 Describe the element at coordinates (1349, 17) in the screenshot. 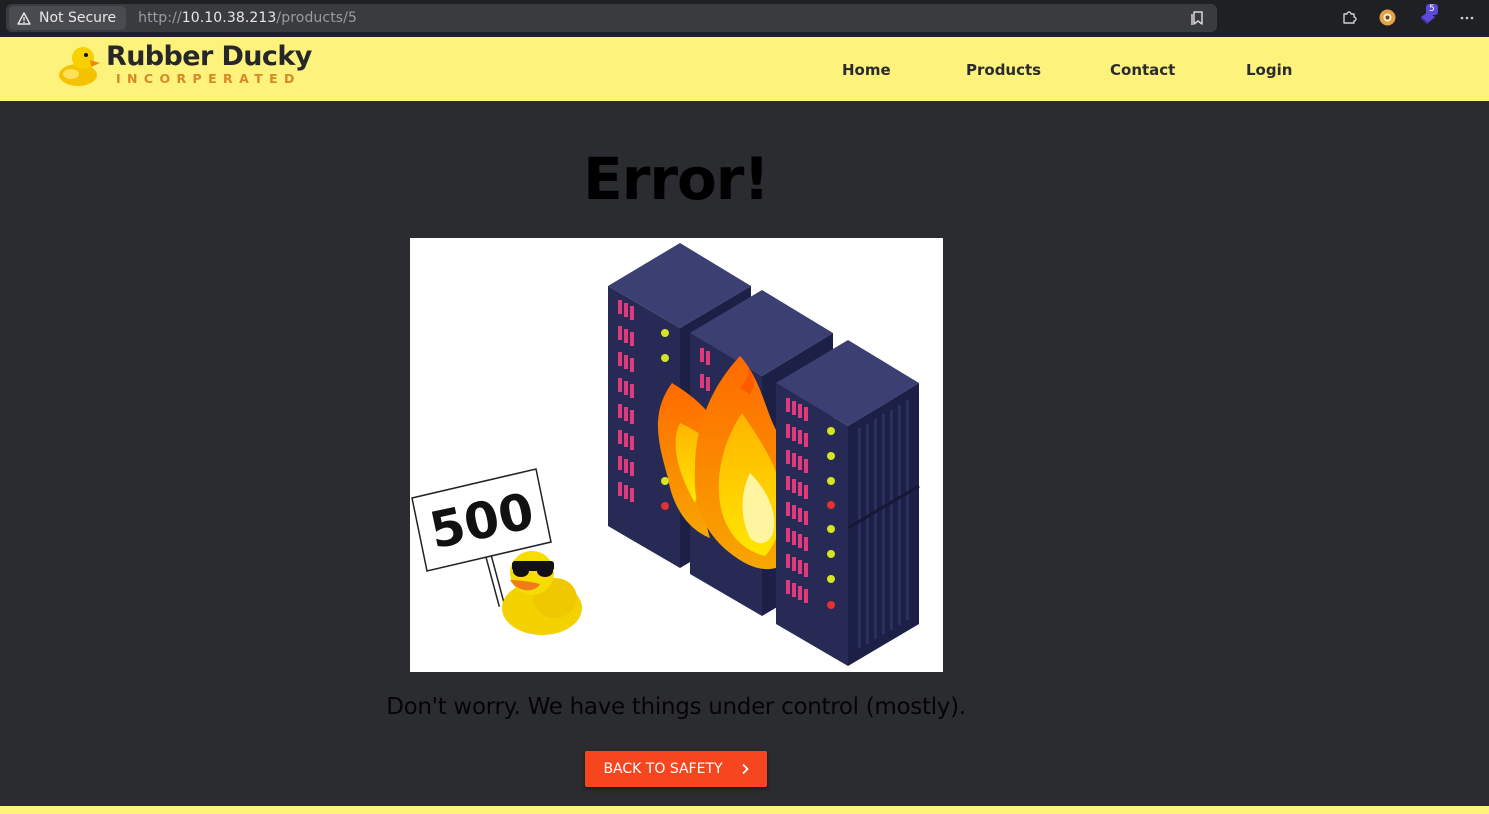

I see `extensions-puzzle-icon` at that location.